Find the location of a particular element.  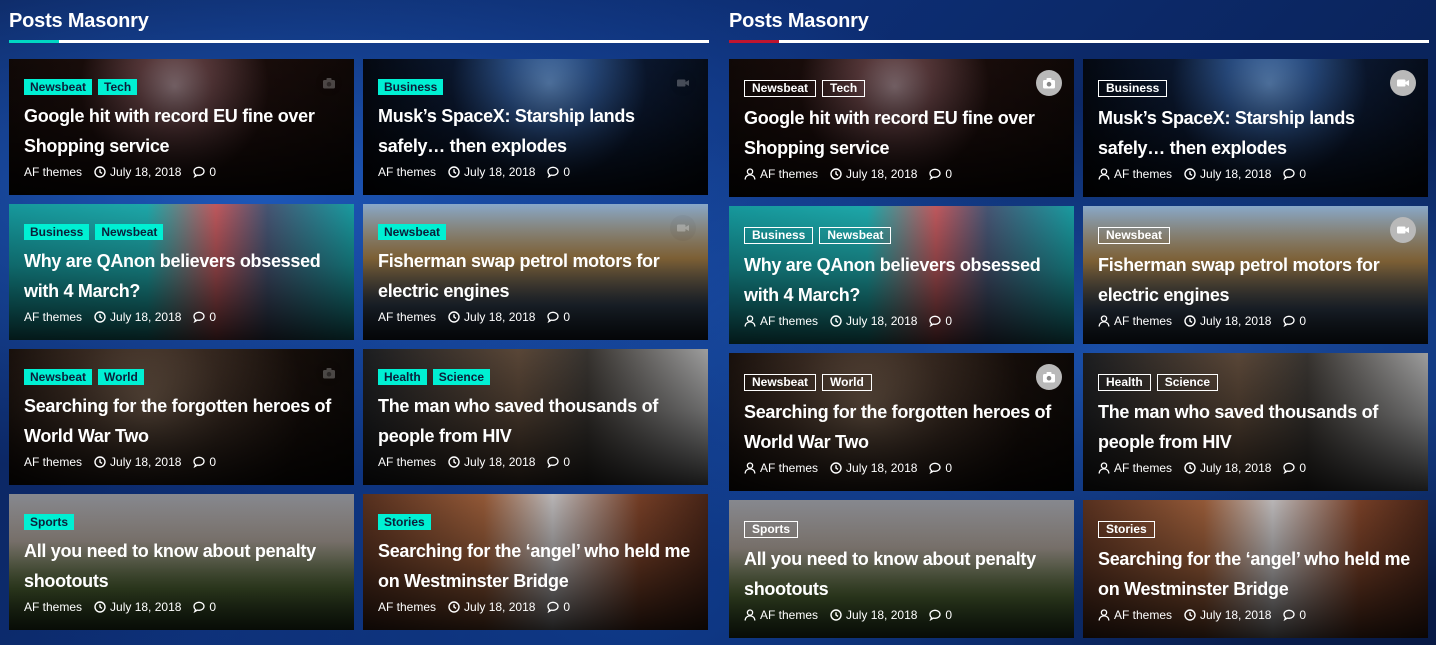

section-title: Posts Masonry is located at coordinates (799, 21).